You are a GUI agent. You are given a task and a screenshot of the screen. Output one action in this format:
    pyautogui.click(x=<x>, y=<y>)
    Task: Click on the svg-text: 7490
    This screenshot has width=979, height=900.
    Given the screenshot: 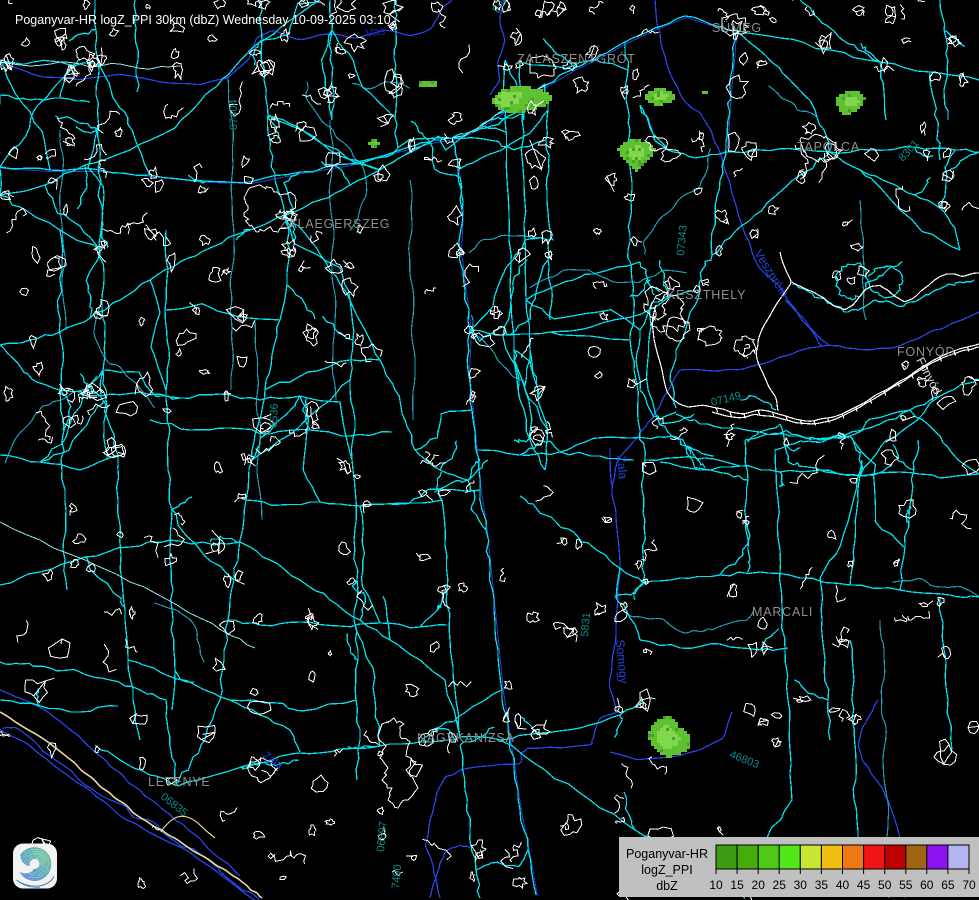 What is the action you would take?
    pyautogui.click(x=397, y=876)
    